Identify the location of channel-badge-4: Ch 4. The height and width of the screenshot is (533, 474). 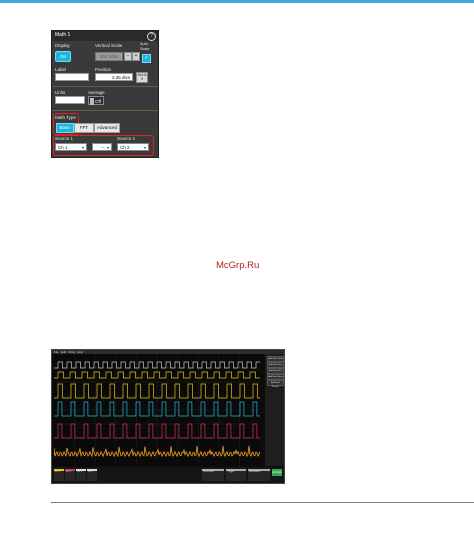
(92, 475).